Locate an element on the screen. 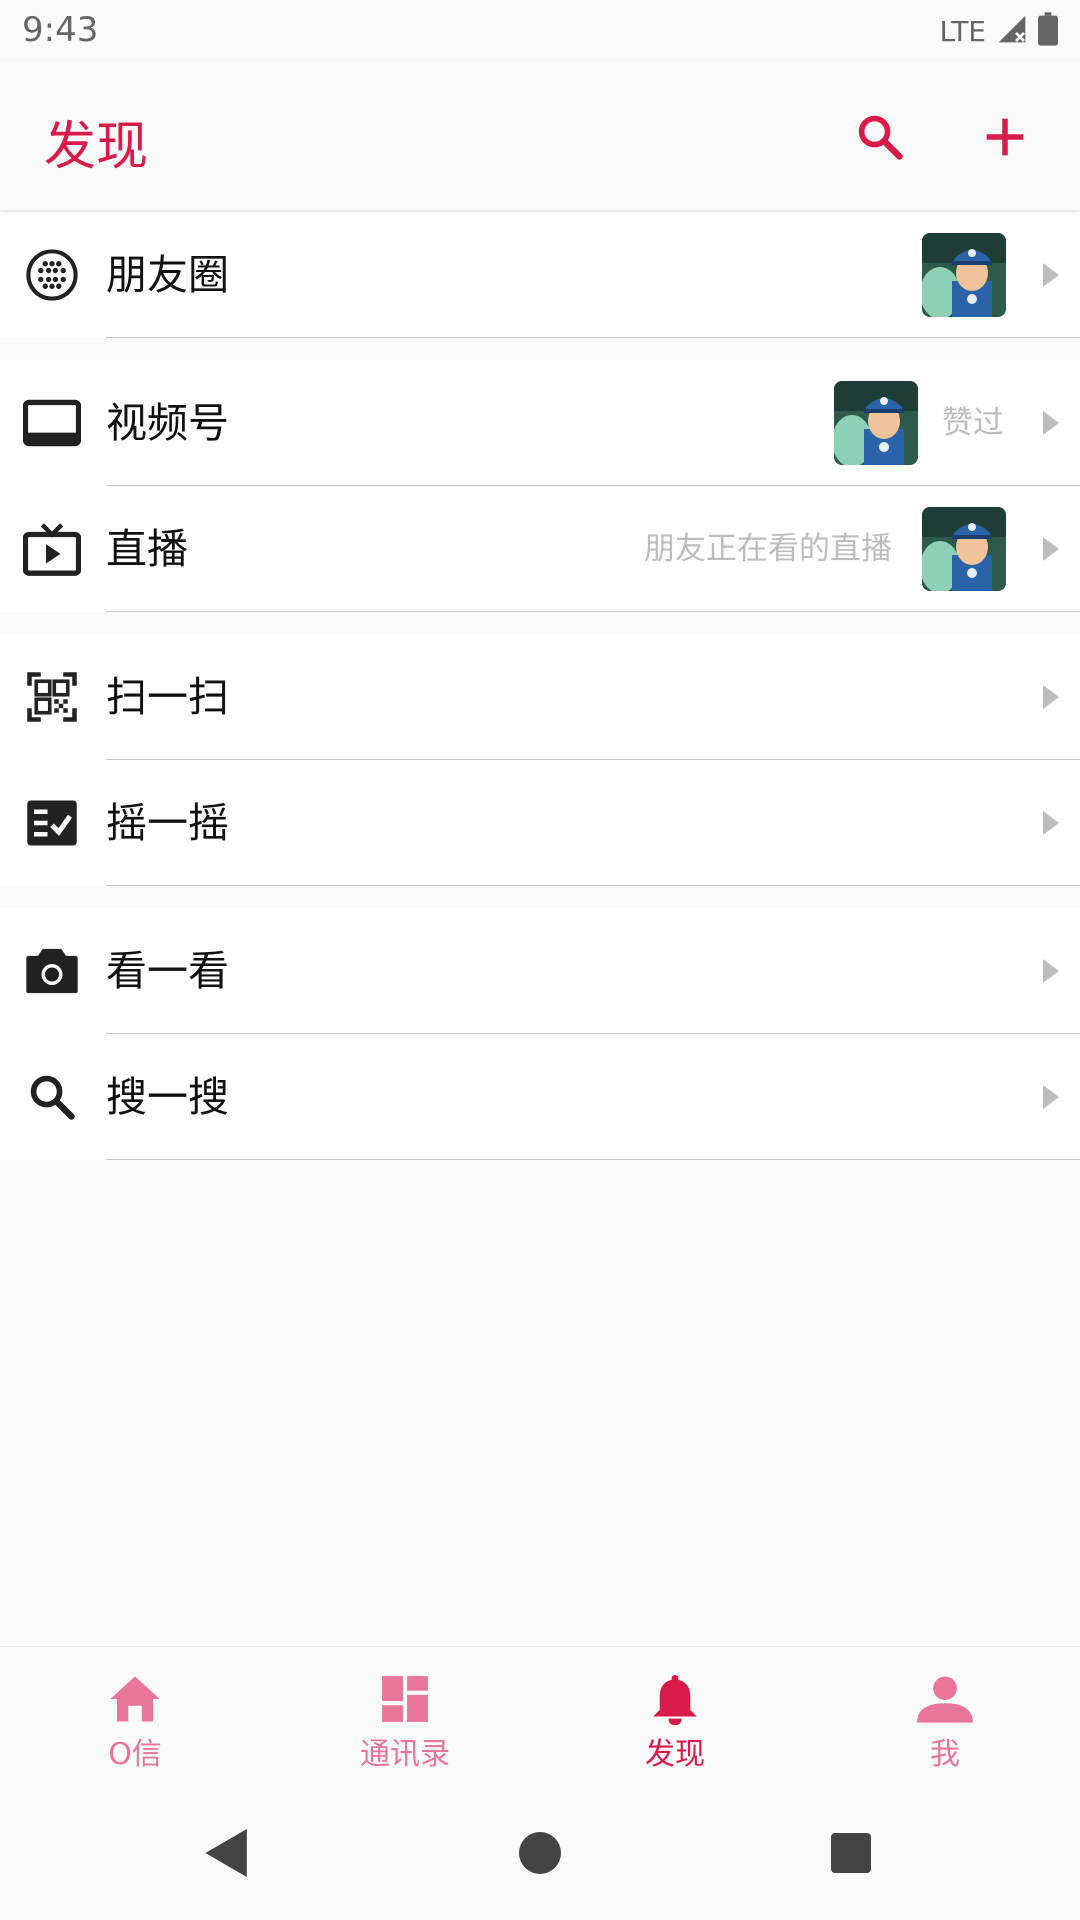 The height and width of the screenshot is (1920, 1080). tab-me: 我 is located at coordinates (945, 1715).